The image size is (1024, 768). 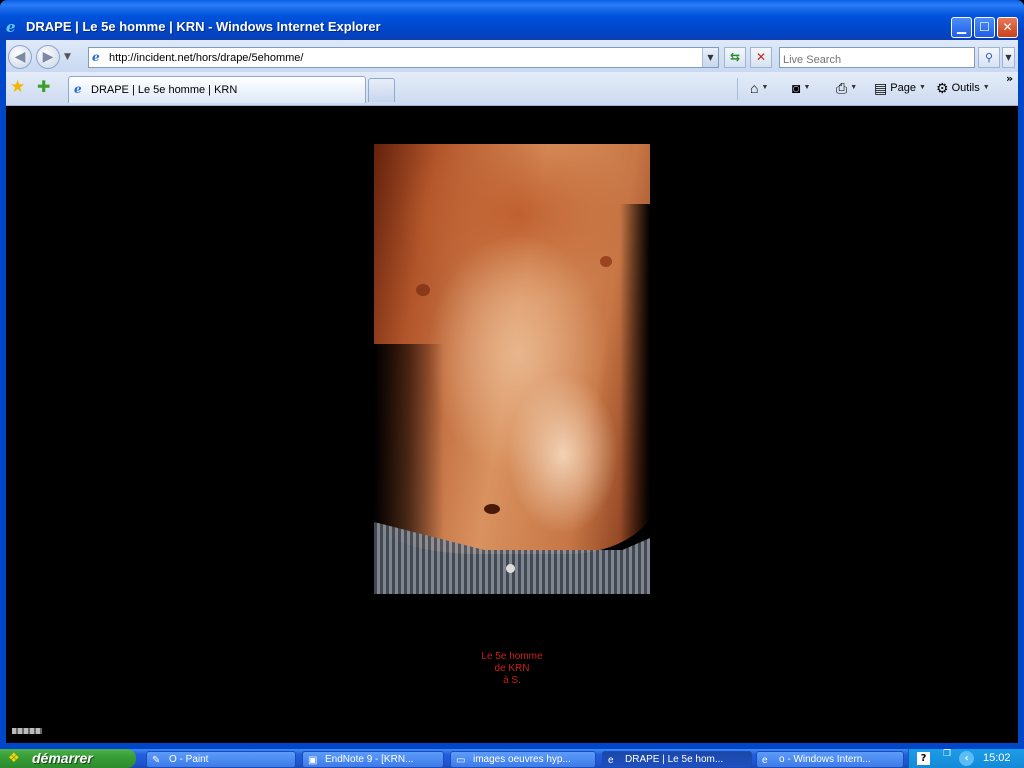 What do you see at coordinates (512, 680) in the screenshot?
I see `caption-line: à S.` at bounding box center [512, 680].